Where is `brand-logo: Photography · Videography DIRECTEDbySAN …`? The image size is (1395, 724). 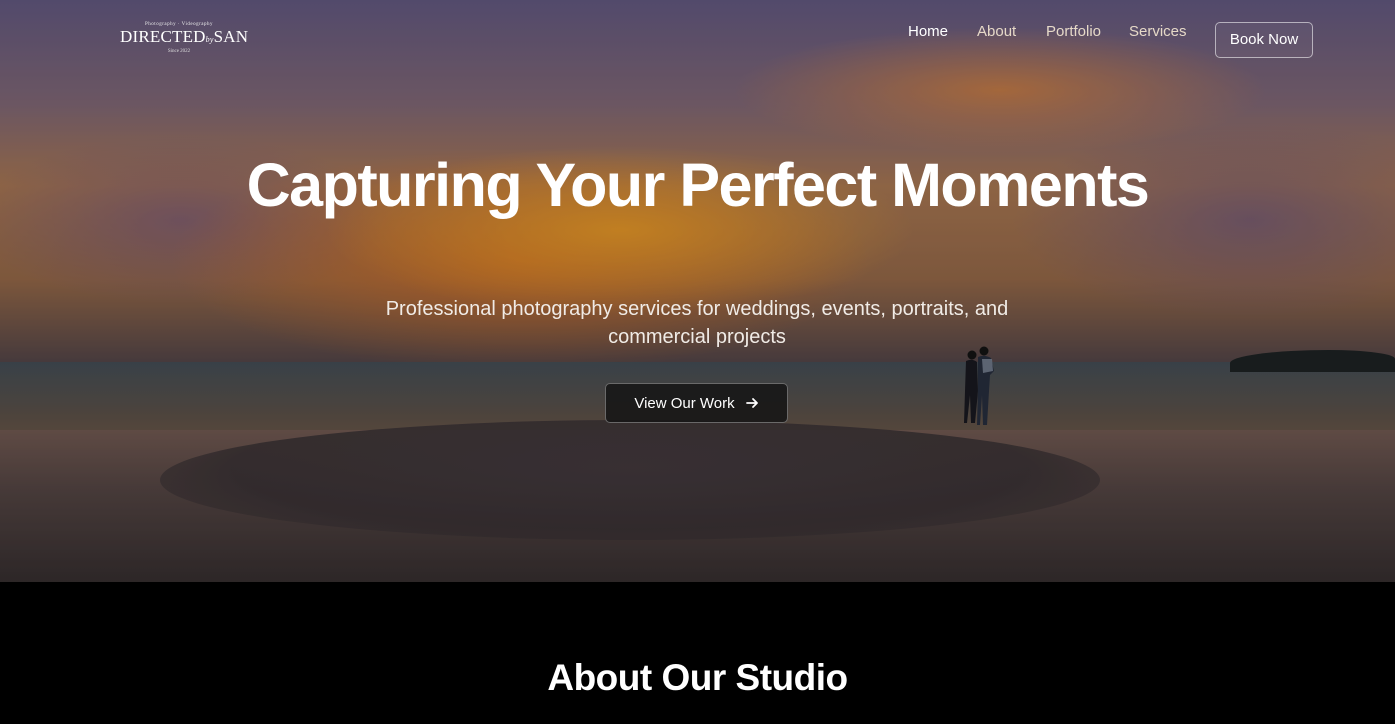 brand-logo: Photography · Videography DIRECTEDbySAN … is located at coordinates (184, 38).